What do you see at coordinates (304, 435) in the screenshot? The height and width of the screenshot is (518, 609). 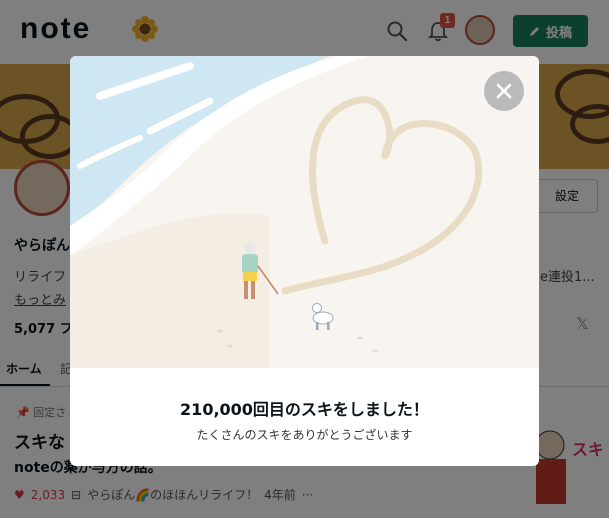 I see `modal-subtitle: たくさんのスキをありがとうございます` at bounding box center [304, 435].